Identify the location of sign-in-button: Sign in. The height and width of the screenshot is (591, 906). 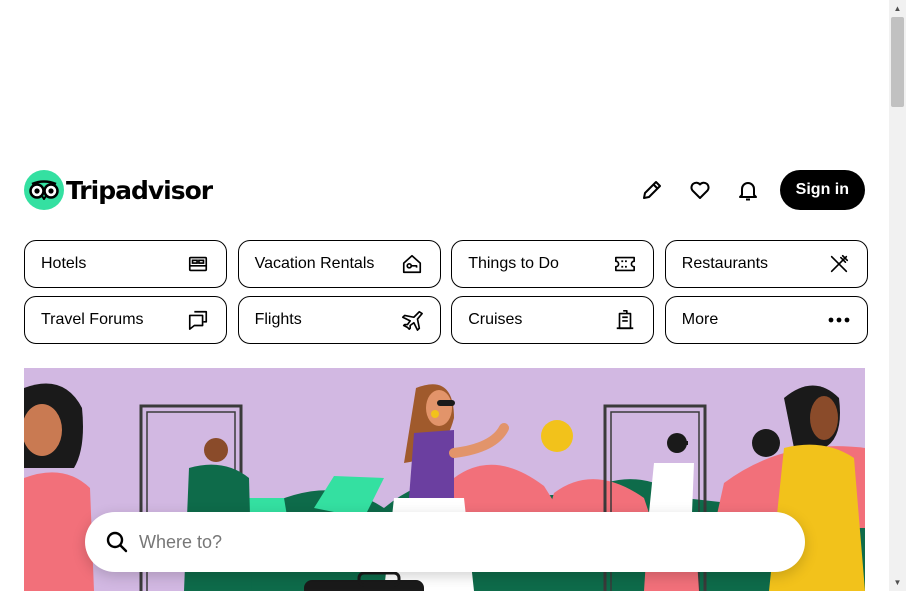
(822, 190).